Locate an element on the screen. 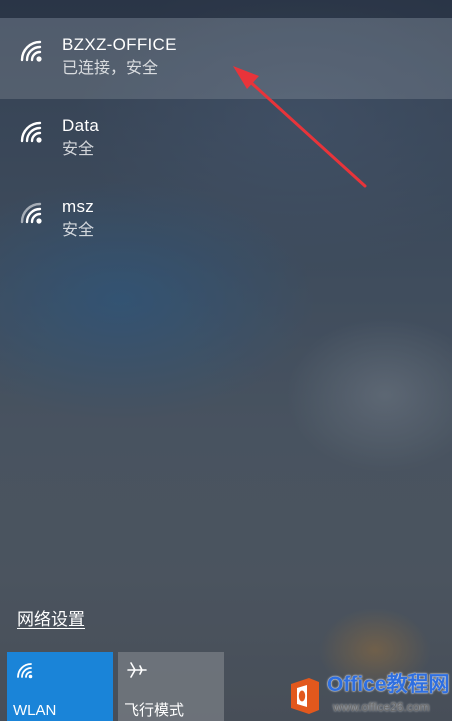  network-settings-link: 网络设置 is located at coordinates (51, 620).